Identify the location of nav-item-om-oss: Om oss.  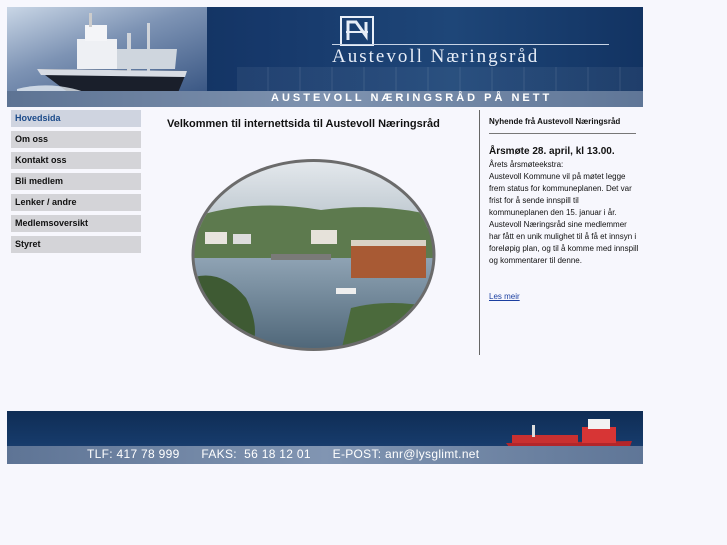
(76, 139).